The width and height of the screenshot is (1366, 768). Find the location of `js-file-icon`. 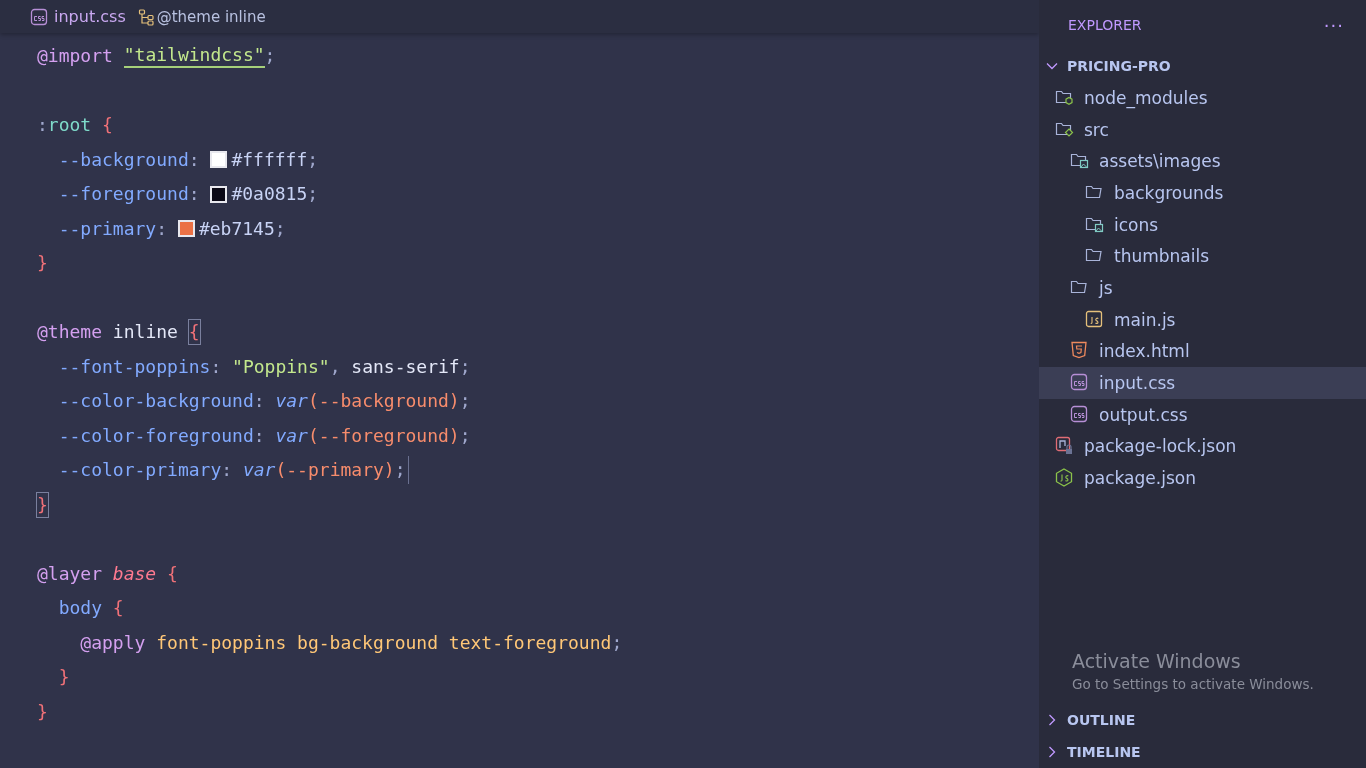

js-file-icon is located at coordinates (1095, 319).